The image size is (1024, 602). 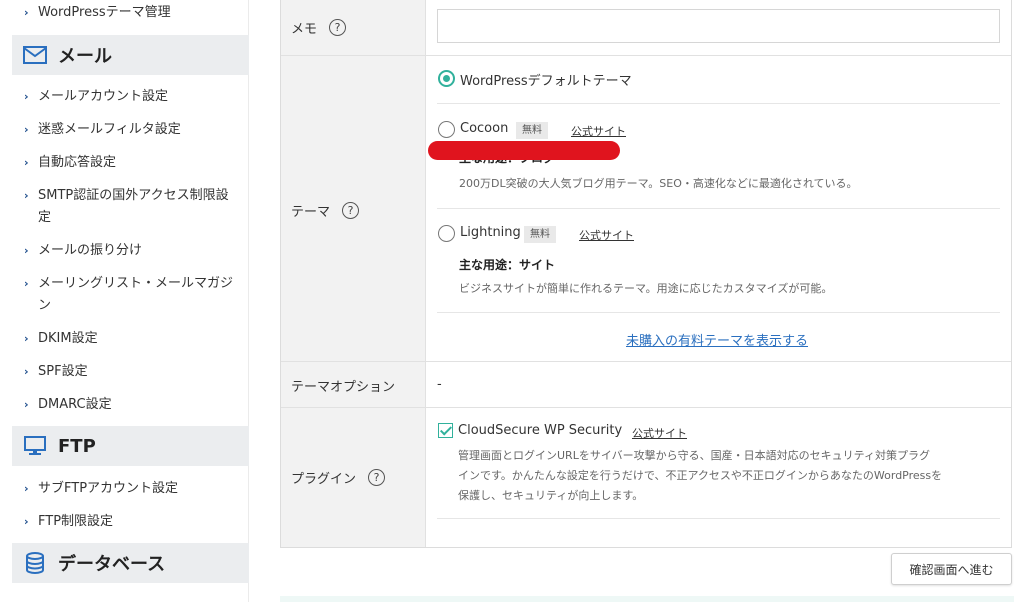 What do you see at coordinates (658, 183) in the screenshot?
I see `cocoon-description: 200万DL突破の大人気ブログ用テーマ。SEO・高速化などに最適化されている。` at bounding box center [658, 183].